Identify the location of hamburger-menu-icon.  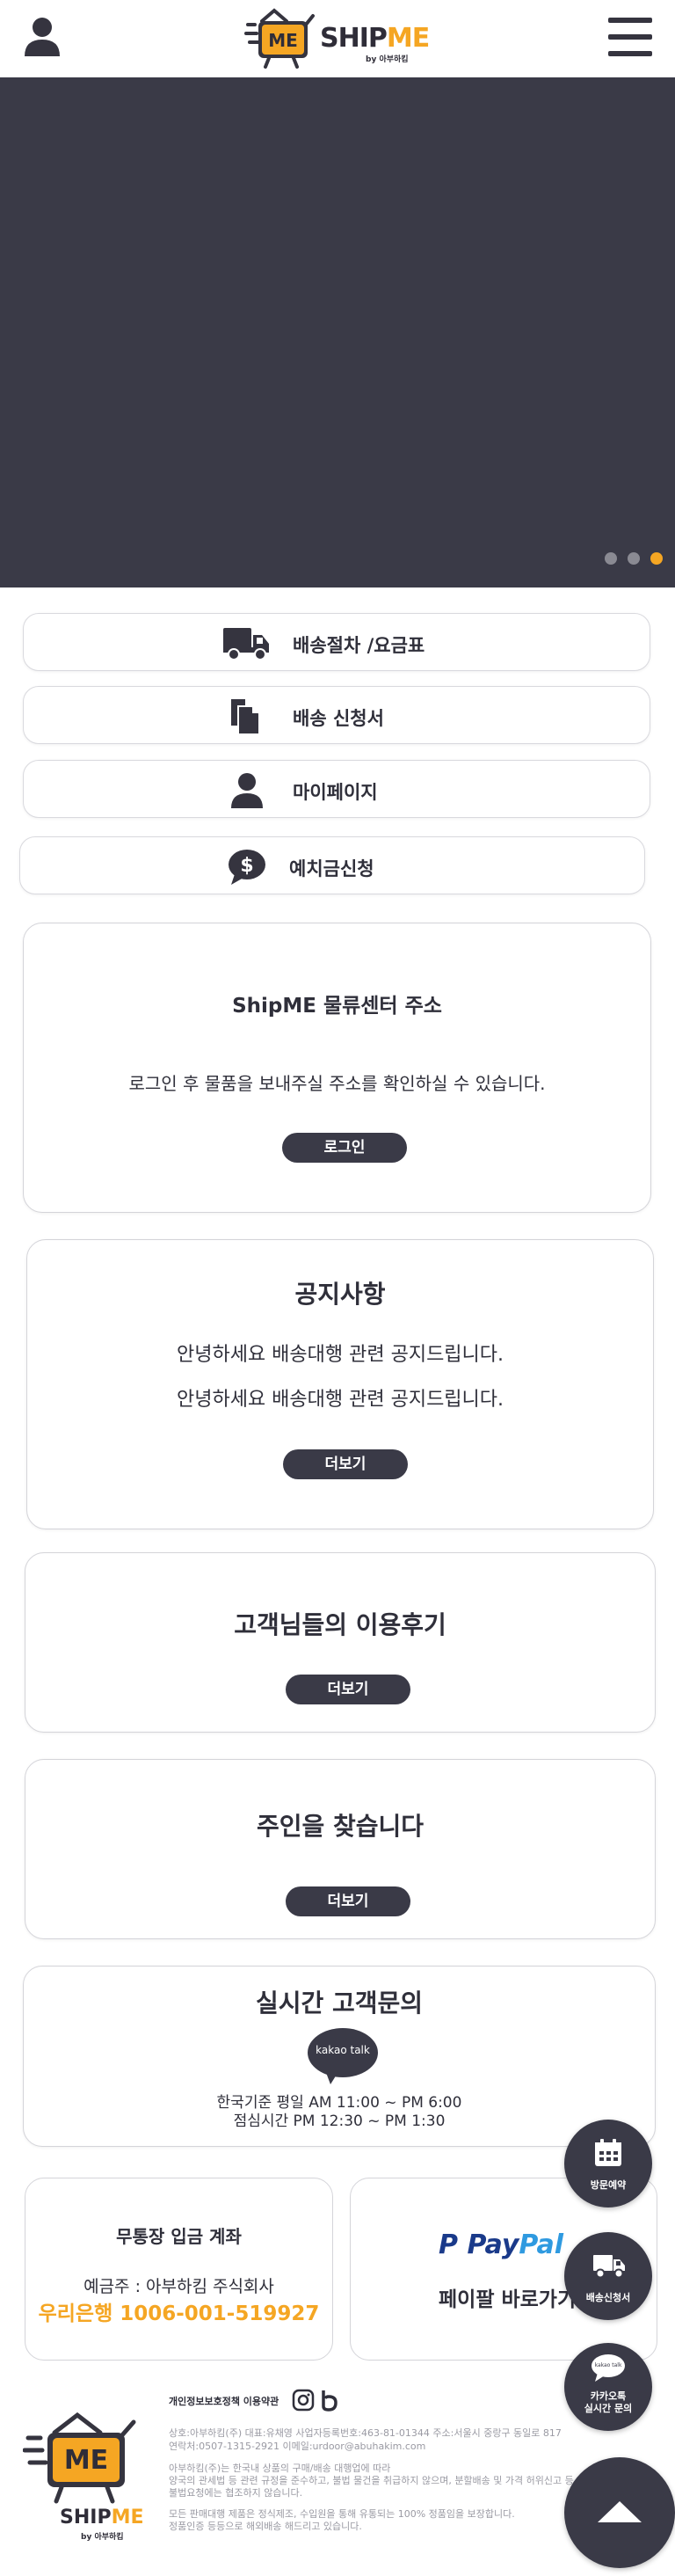
(630, 37).